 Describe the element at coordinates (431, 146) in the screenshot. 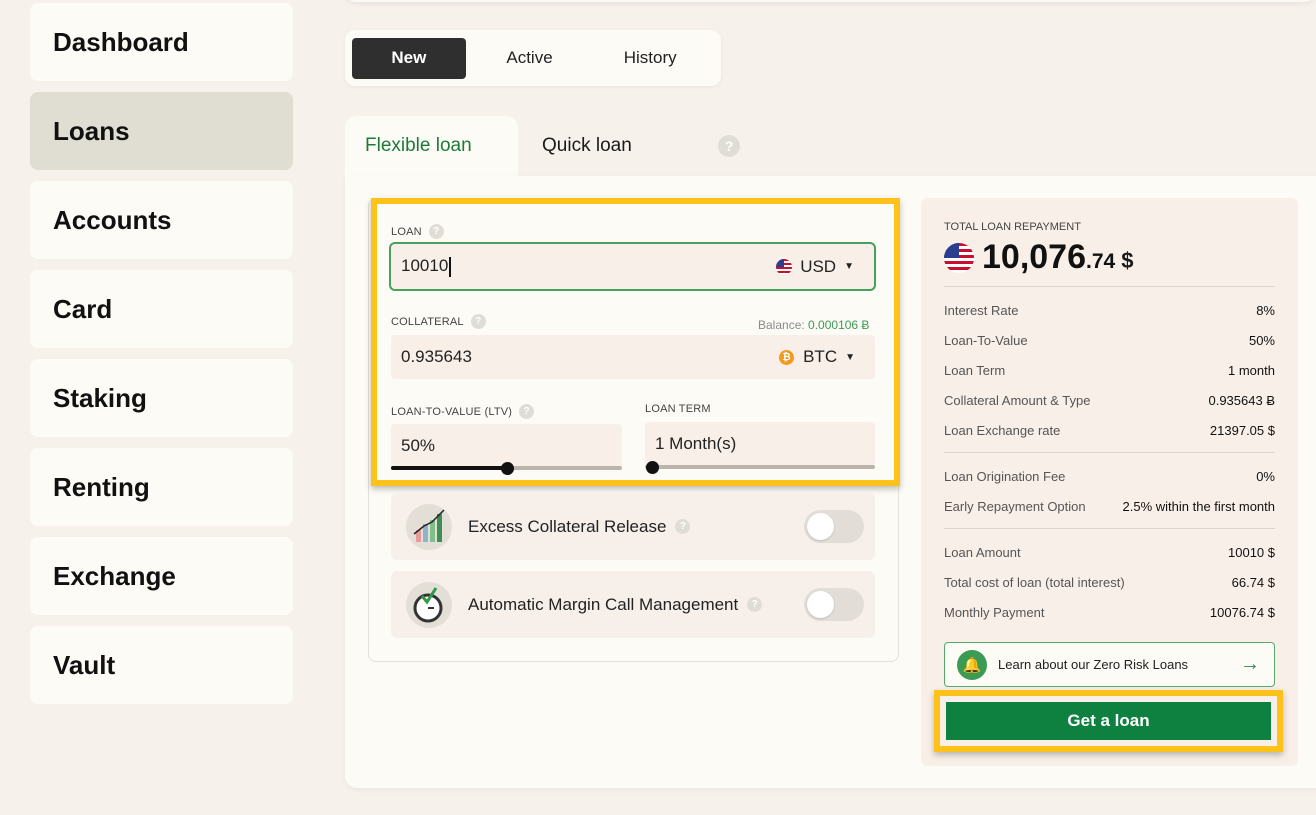

I see `tab-flexible-loan: Flexible loan` at that location.